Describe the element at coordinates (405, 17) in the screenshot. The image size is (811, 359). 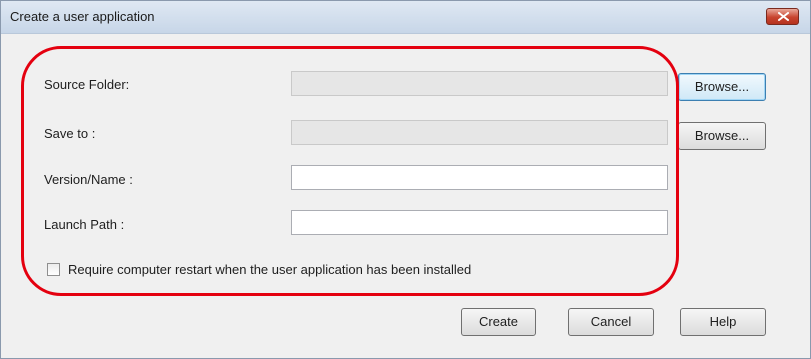
I see `title-bar: Create a user application` at that location.